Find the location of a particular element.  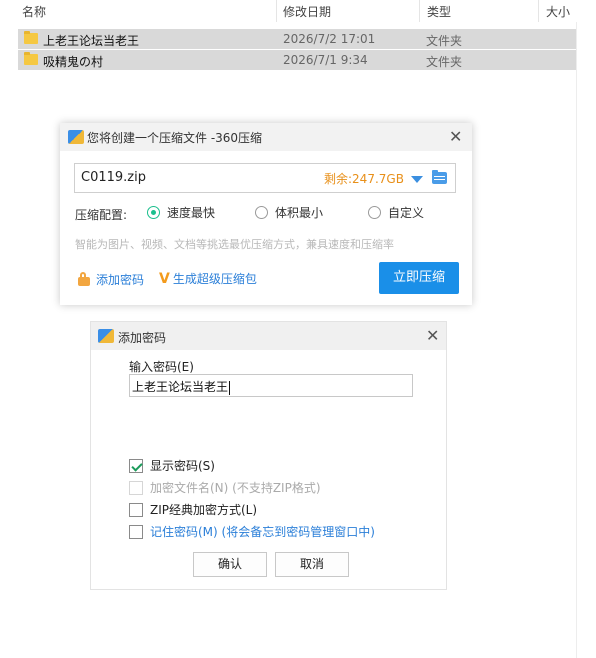

zip-classic-encryption-checkbox: ZIP经典加密方式(L) is located at coordinates (193, 509).